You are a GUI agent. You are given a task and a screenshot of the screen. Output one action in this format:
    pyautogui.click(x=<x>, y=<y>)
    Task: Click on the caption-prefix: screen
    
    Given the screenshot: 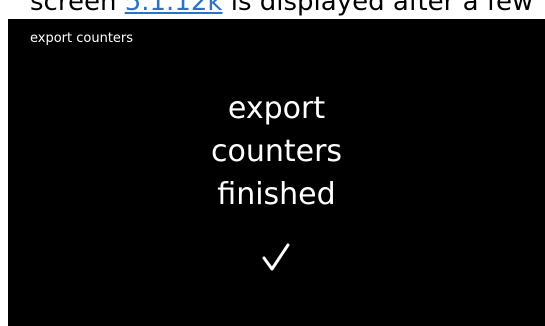 What is the action you would take?
    pyautogui.click(x=77, y=8)
    